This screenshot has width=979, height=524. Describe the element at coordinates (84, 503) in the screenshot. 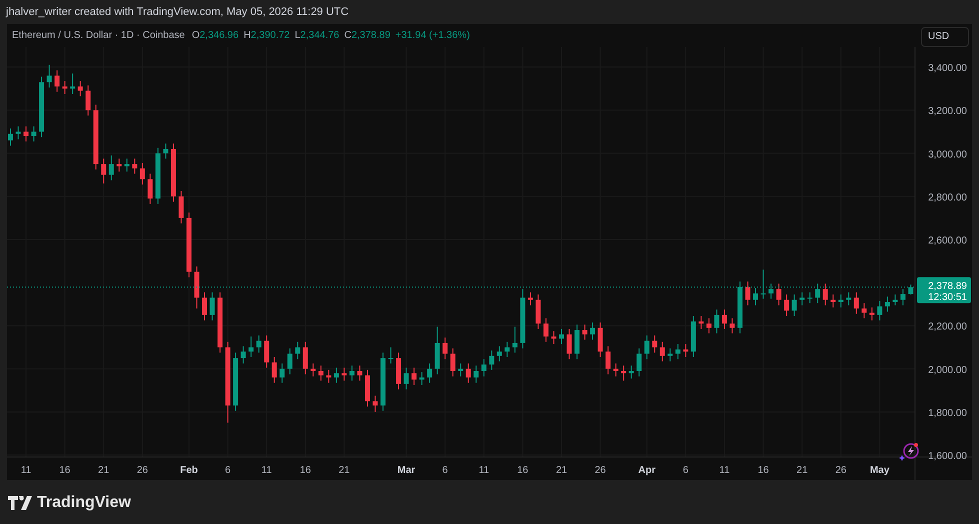

I see `brand-name: TradingView` at that location.